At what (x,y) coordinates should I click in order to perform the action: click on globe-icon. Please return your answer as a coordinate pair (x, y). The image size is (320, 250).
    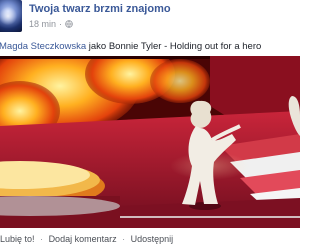
    Looking at the image, I should click on (69, 24).